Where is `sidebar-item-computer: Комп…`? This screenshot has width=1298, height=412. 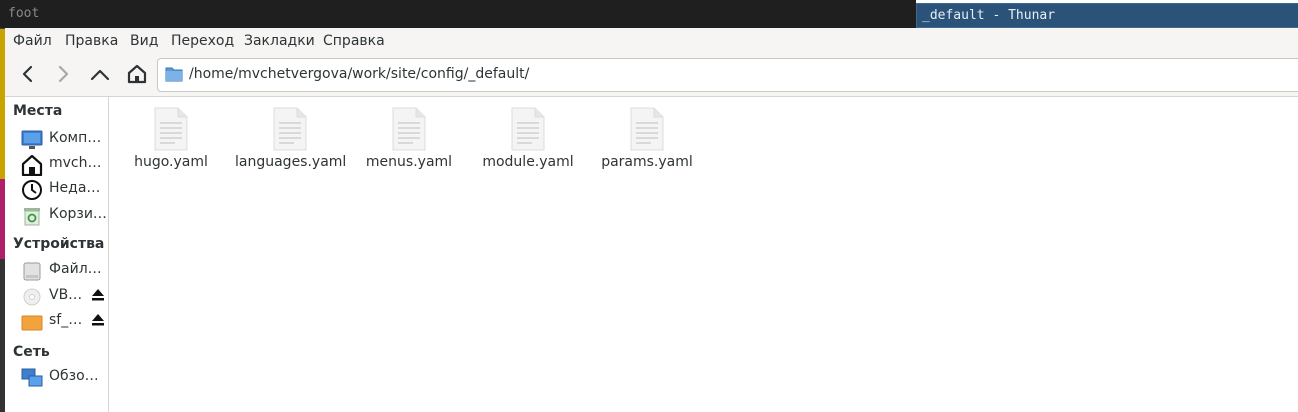 sidebar-item-computer: Комп… is located at coordinates (64, 139).